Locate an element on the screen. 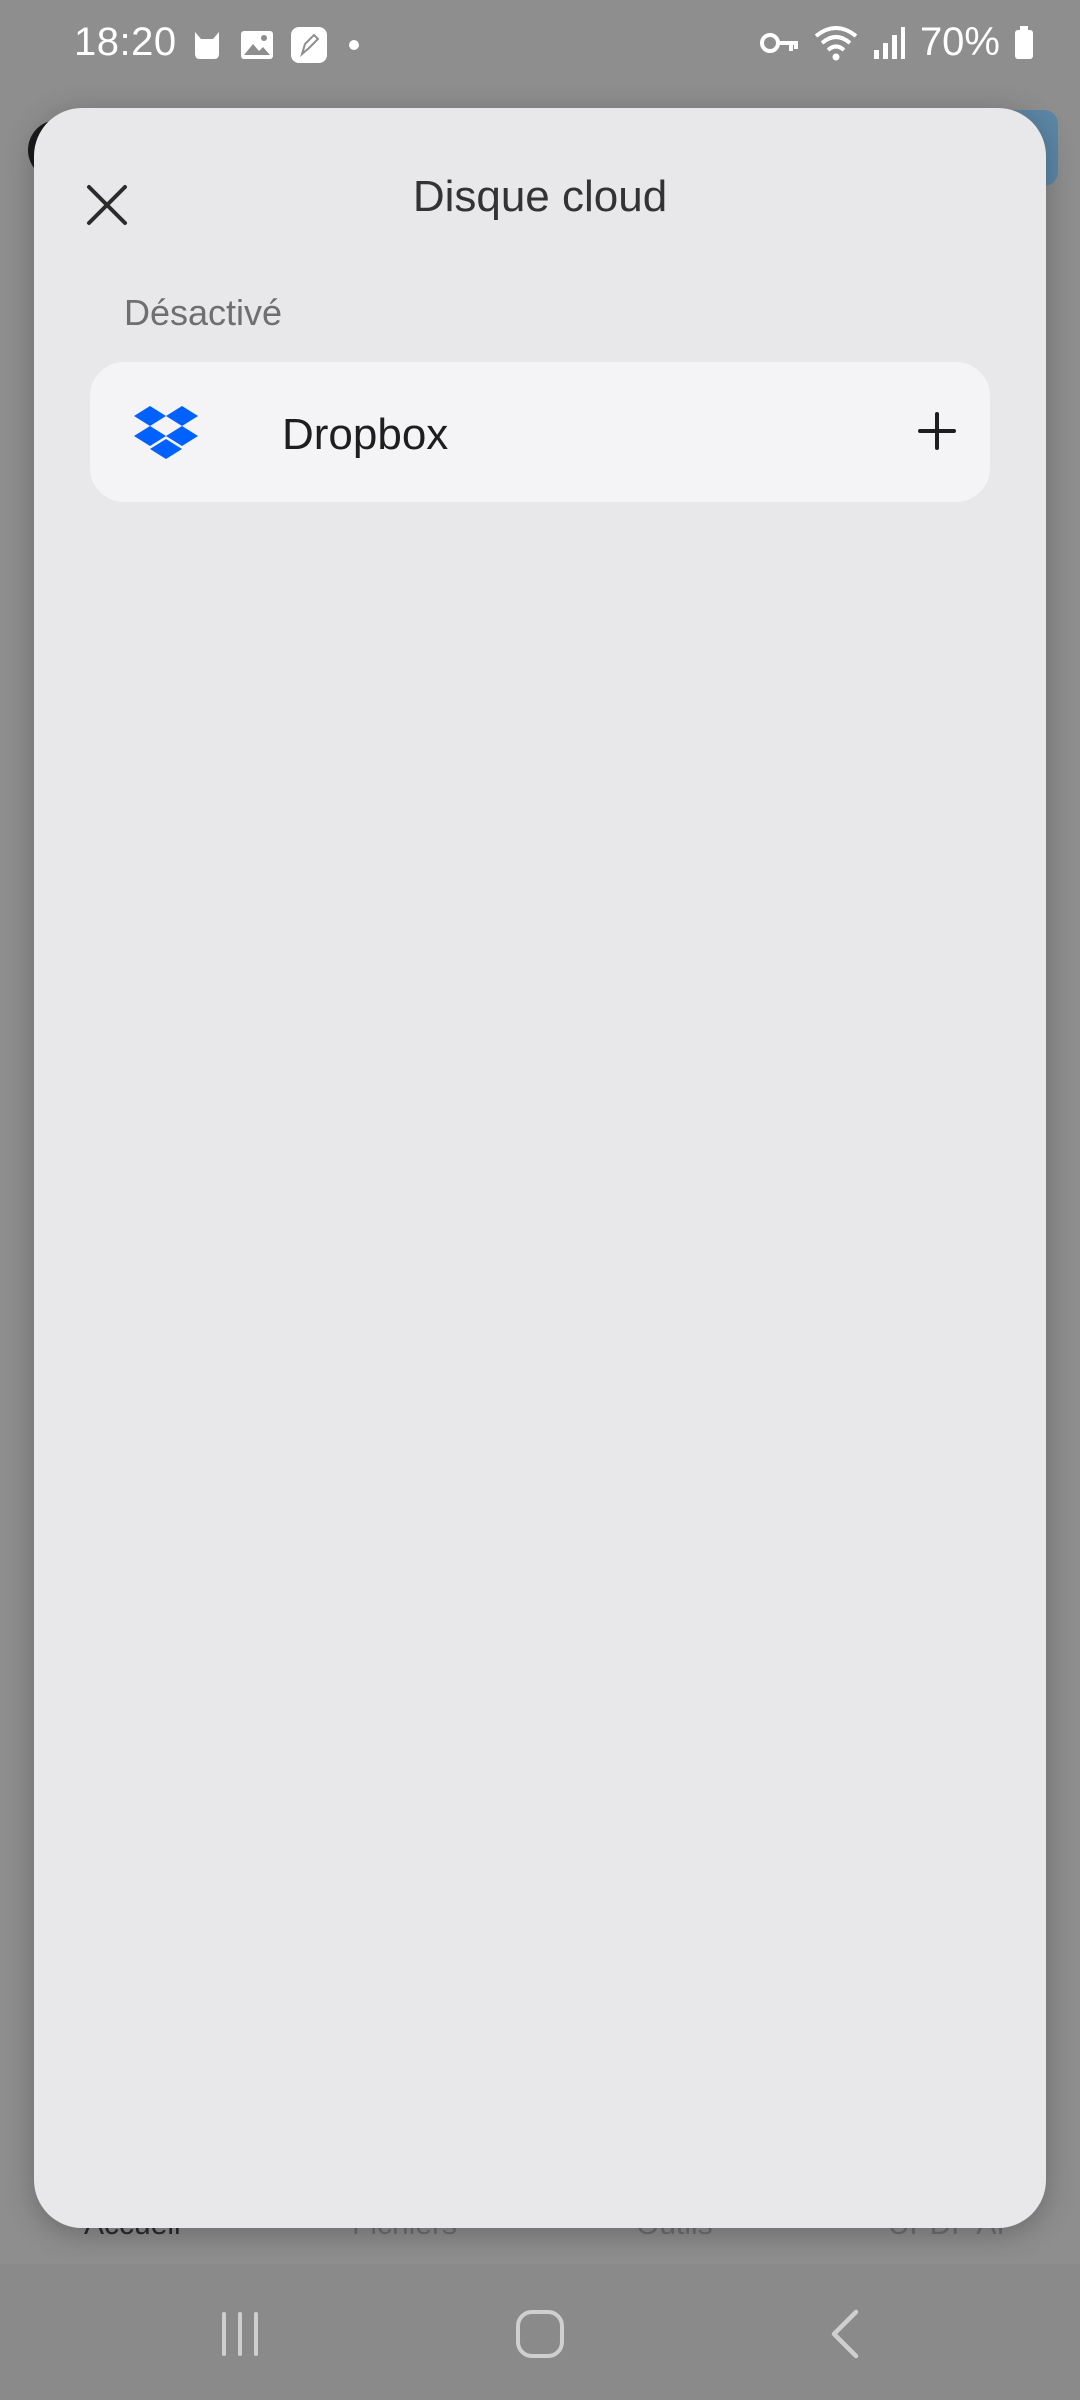 The height and width of the screenshot is (2400, 1080). wifi-icon is located at coordinates (836, 42).